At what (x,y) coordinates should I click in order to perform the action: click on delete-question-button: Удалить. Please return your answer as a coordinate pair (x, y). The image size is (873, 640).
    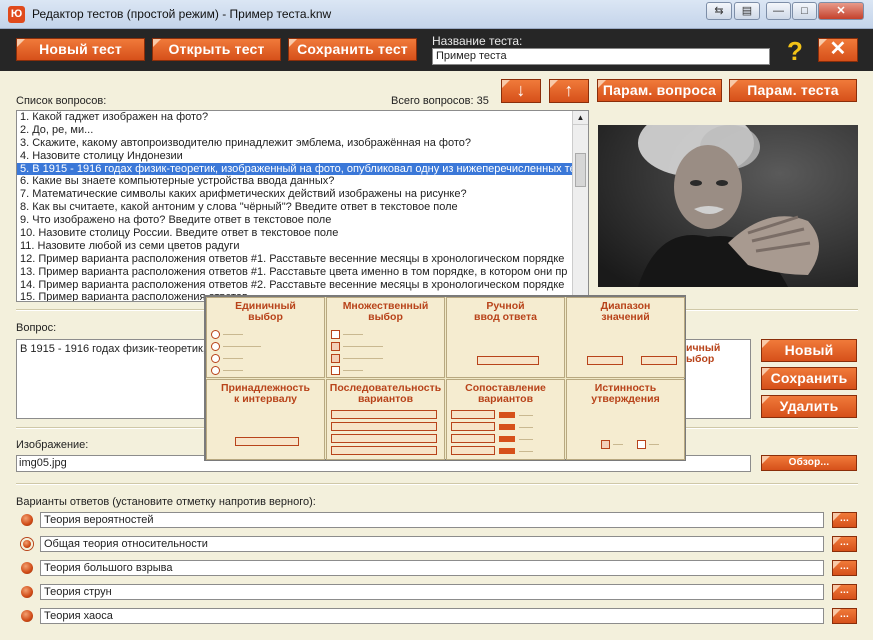
    Looking at the image, I should click on (809, 406).